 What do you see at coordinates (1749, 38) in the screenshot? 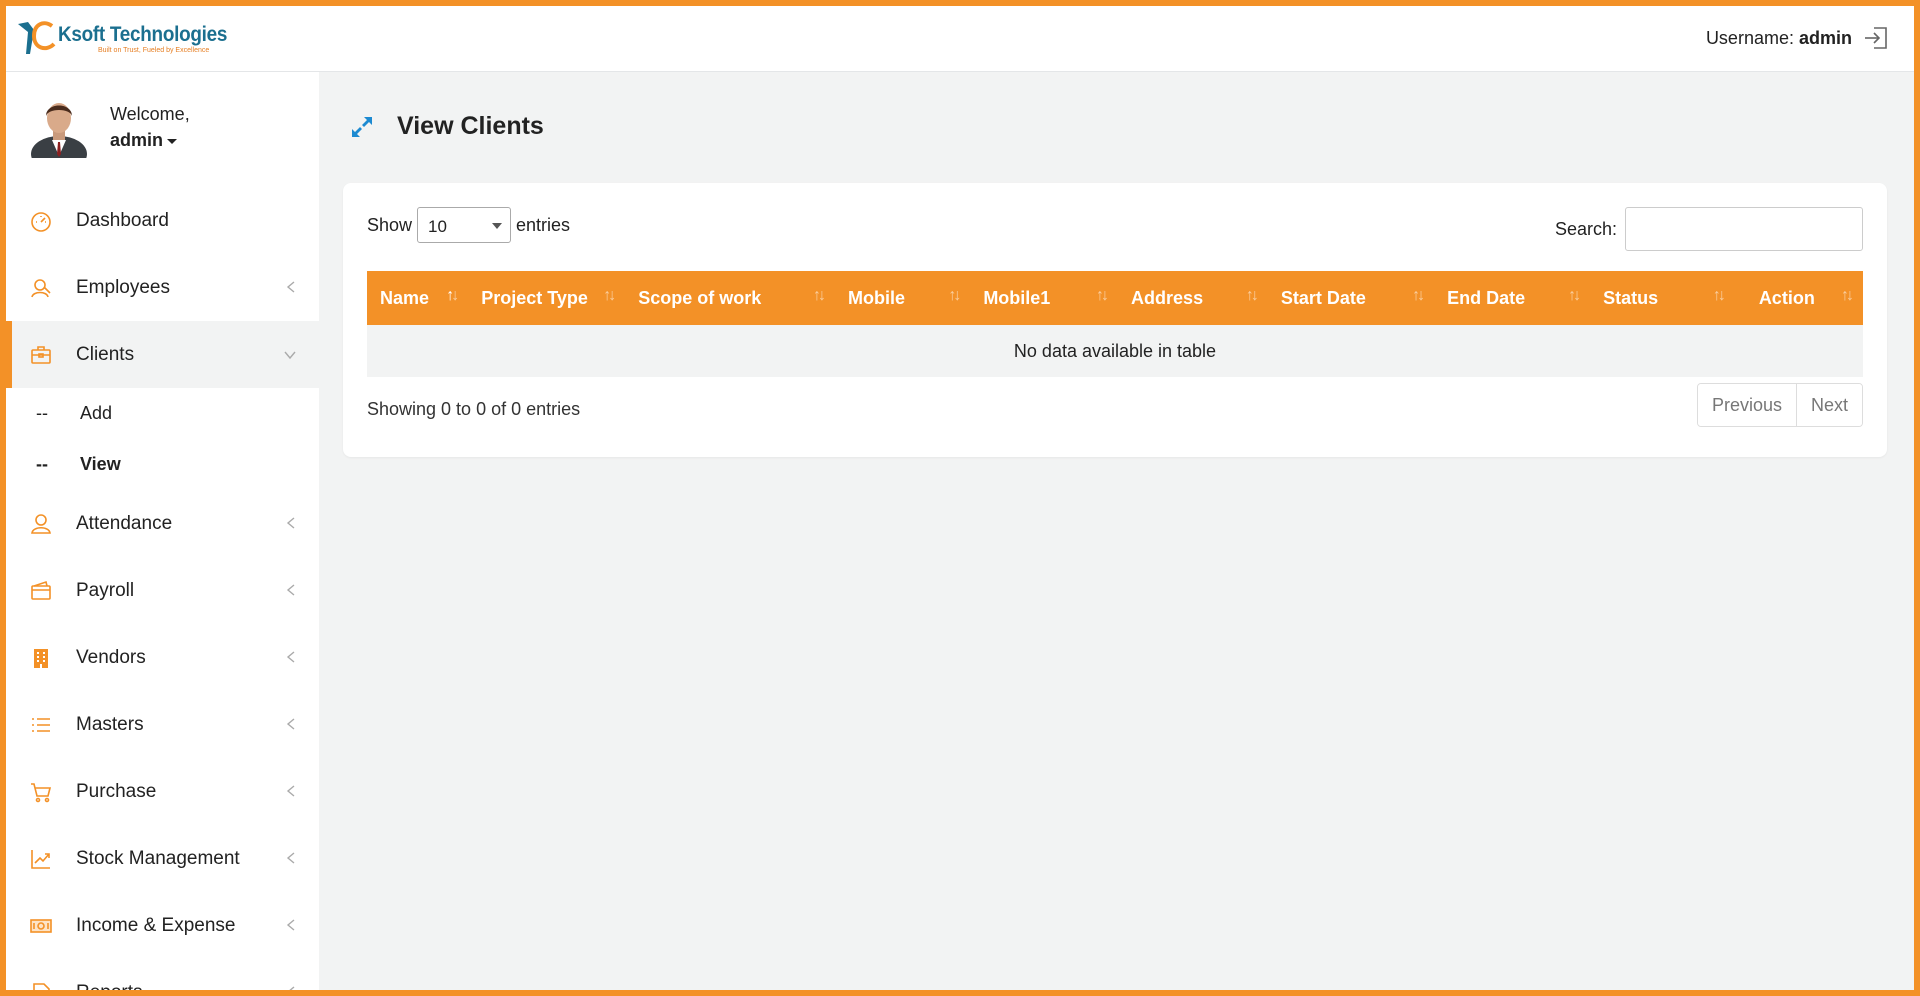
I see `username-label: Username:` at bounding box center [1749, 38].